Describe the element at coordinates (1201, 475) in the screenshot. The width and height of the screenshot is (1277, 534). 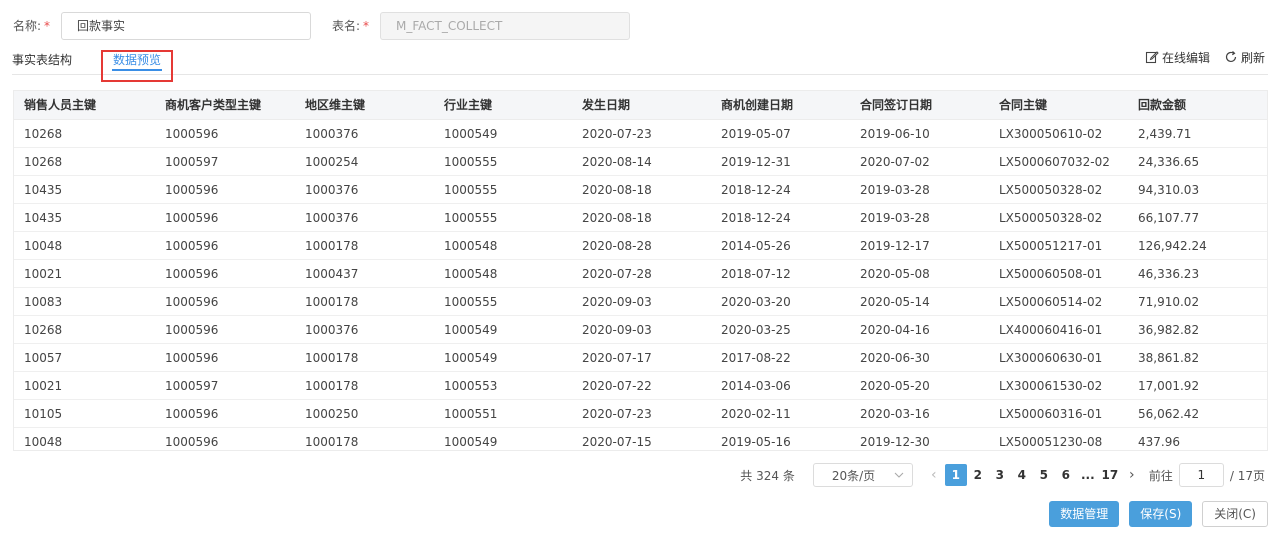
I see `goto-page-input: 1` at that location.